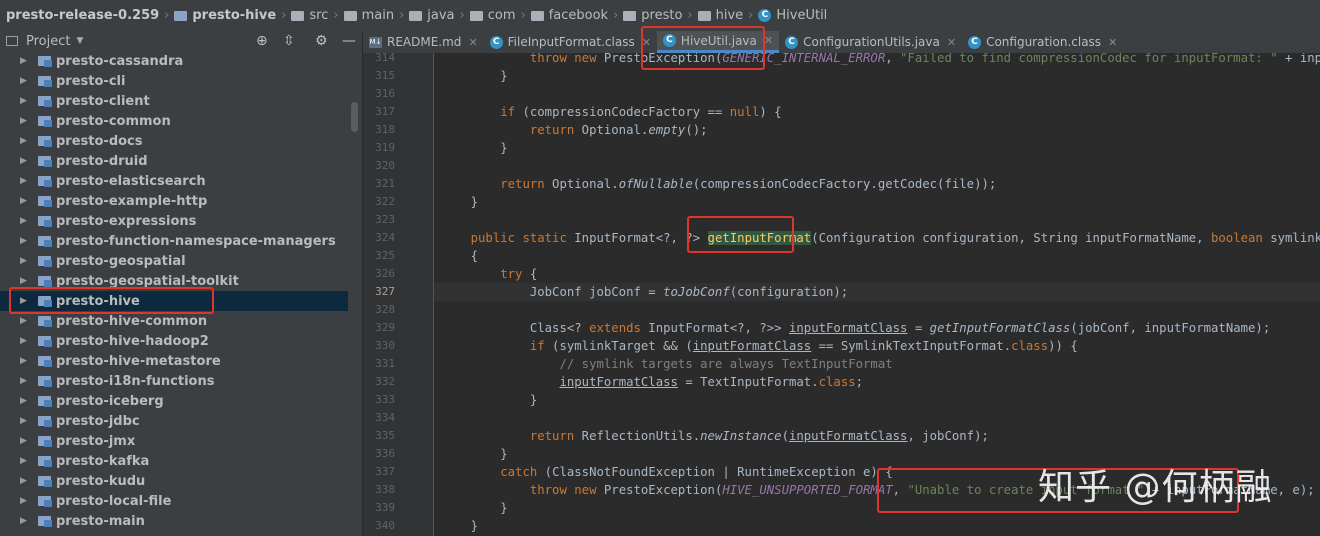 The height and width of the screenshot is (536, 1320). I want to click on line-number: 330, so click(385, 345).